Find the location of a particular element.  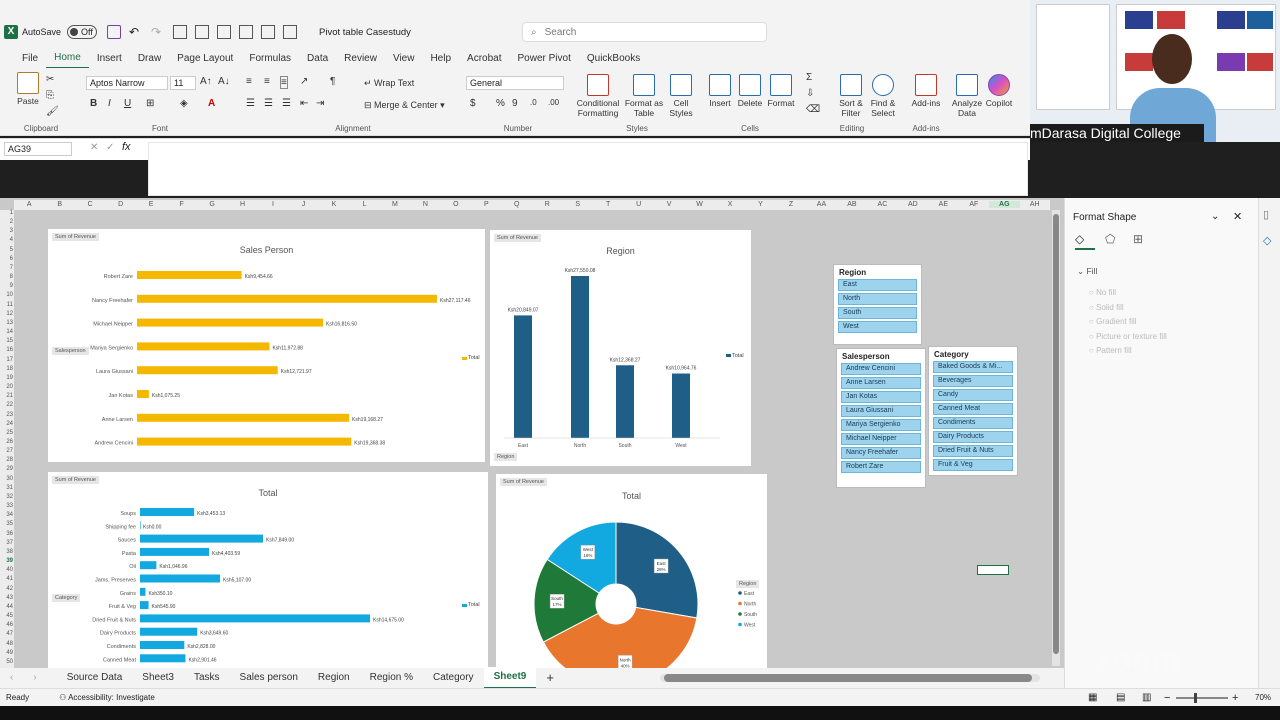

delete-cells-button: Delete is located at coordinates (750, 91).